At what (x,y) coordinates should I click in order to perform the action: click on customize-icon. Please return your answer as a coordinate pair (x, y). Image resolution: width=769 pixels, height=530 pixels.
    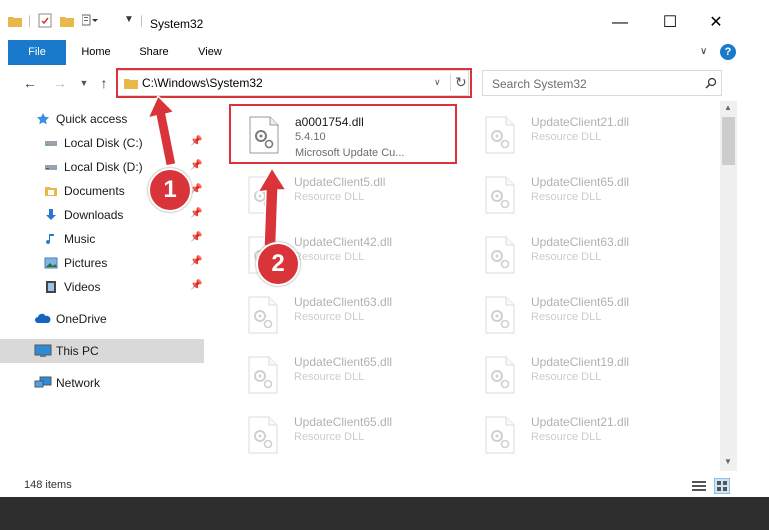
    Looking at the image, I should click on (90, 20).